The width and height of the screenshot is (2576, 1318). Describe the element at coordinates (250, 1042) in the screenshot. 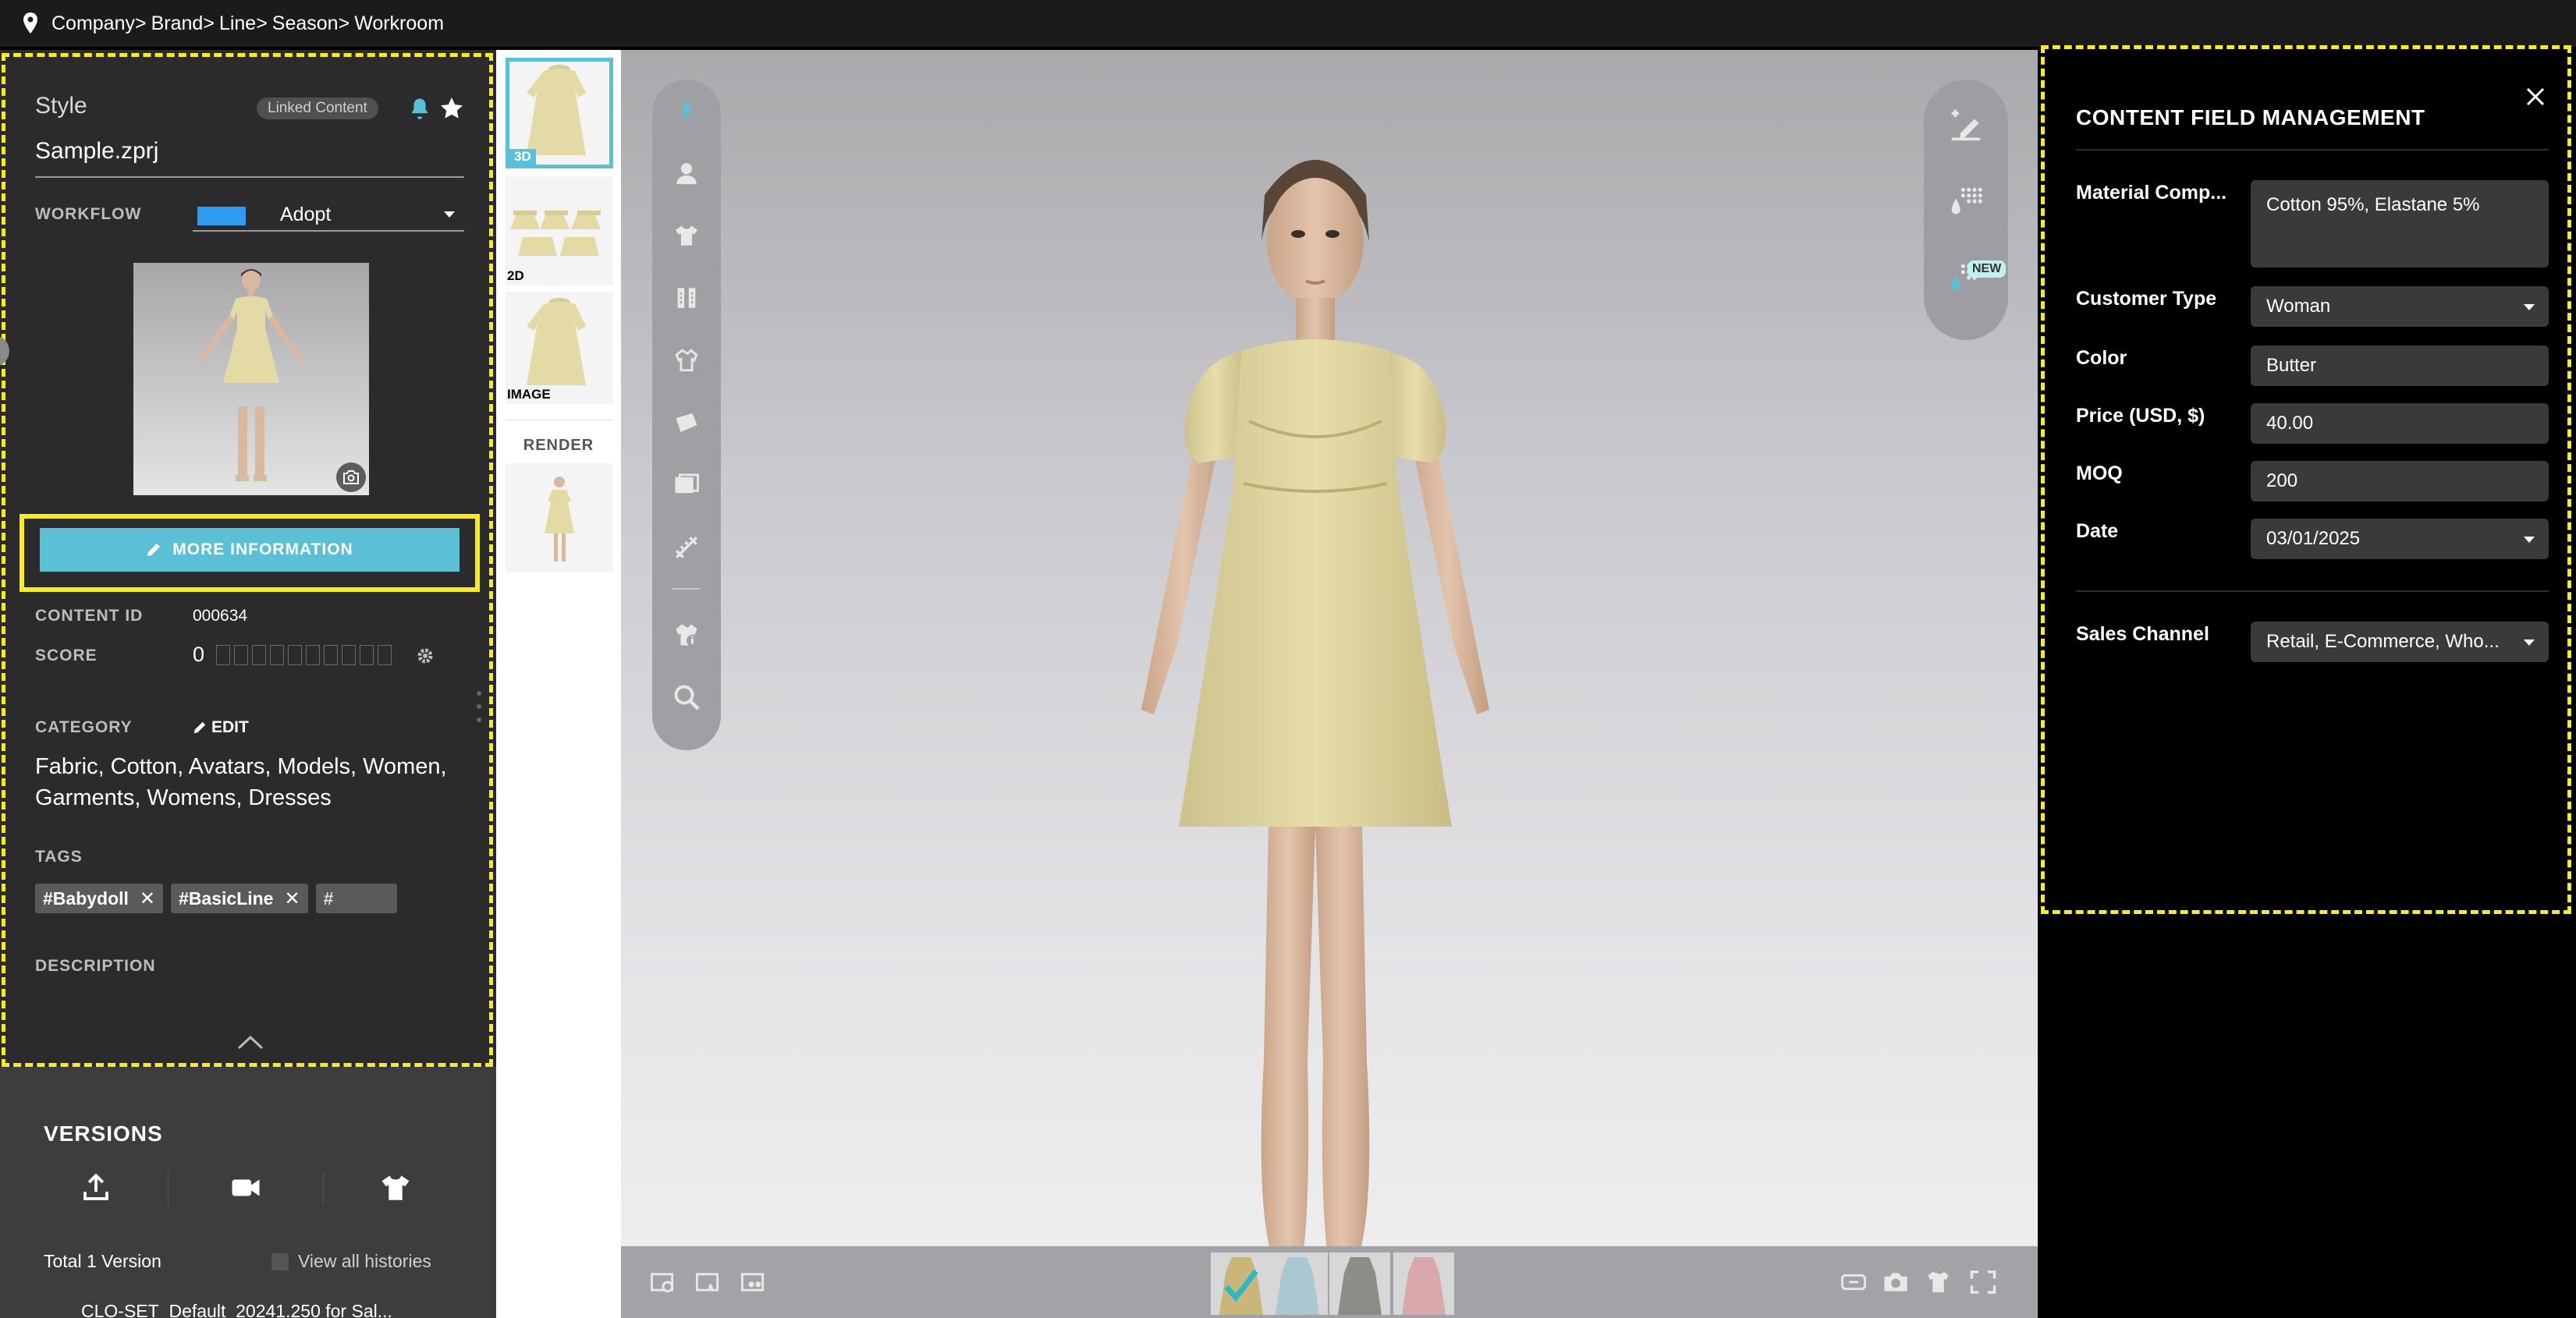

I see `chevron-up-icon` at that location.